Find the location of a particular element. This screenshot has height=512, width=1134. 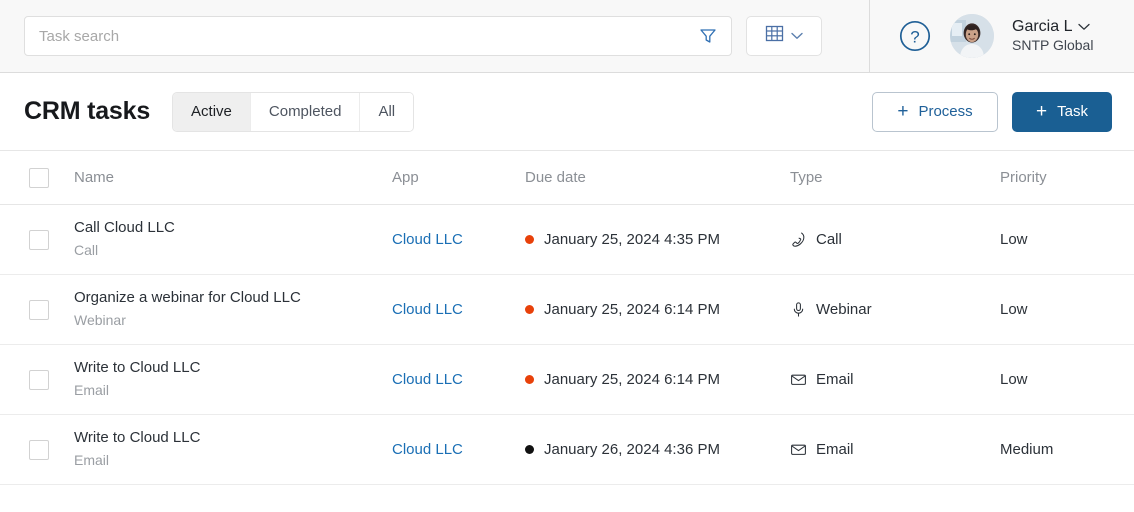

toolbar-left-group is located at coordinates (435, 36).